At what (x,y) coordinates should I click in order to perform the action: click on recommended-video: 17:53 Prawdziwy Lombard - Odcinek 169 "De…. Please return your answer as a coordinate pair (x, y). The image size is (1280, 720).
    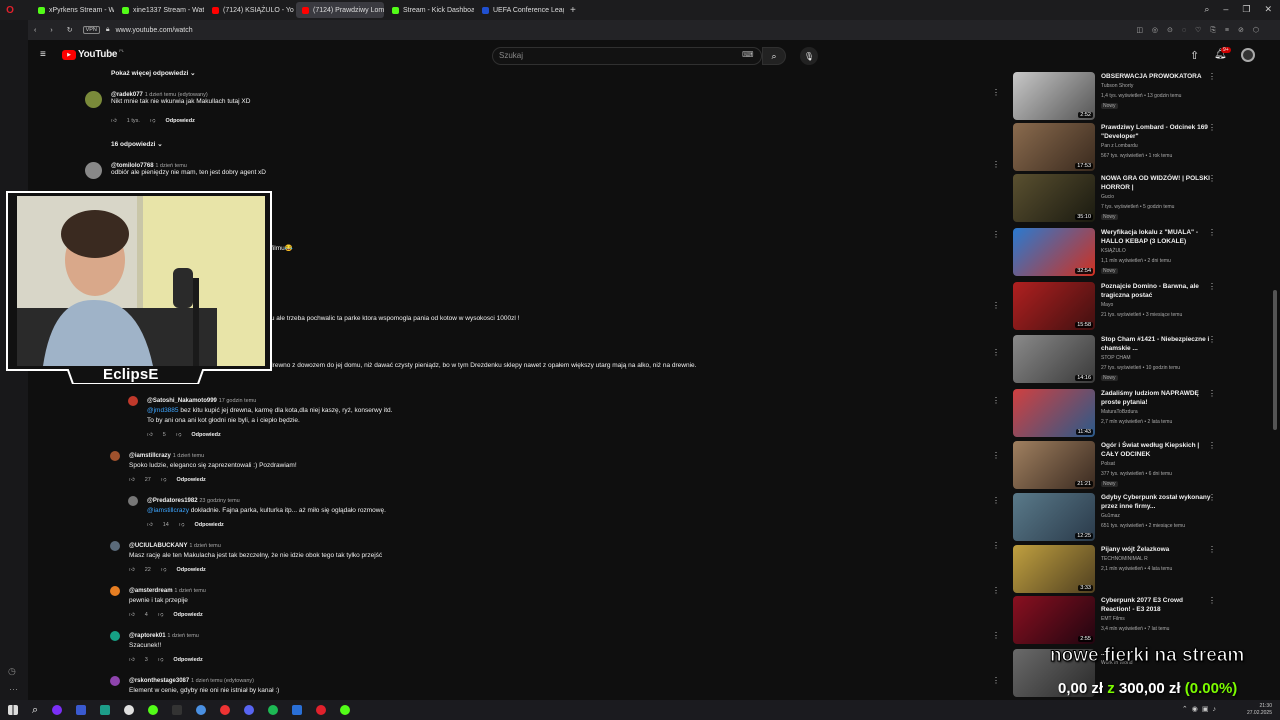
    Looking at the image, I should click on (1135, 148).